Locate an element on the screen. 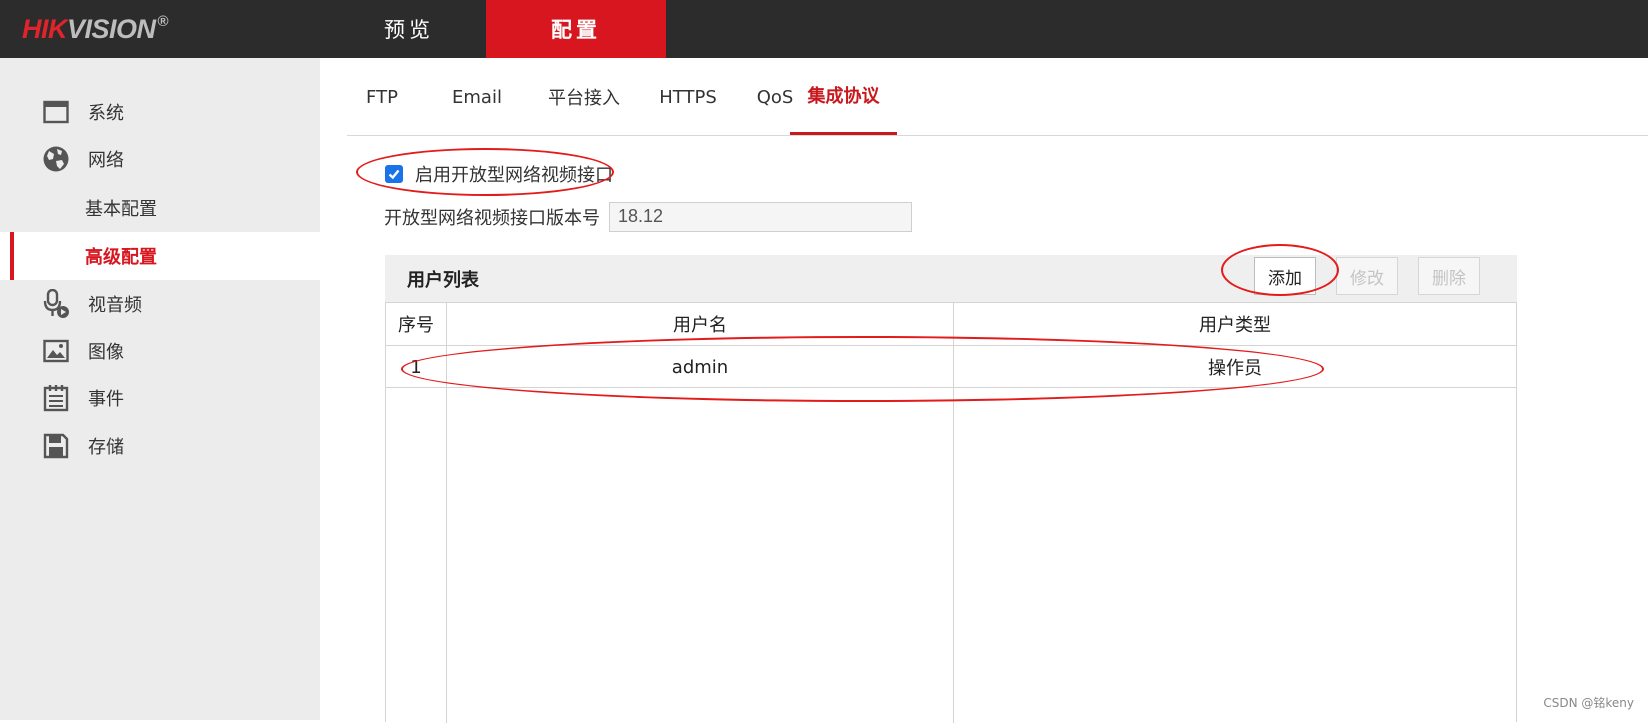  nav-preview-tab: 预览 is located at coordinates (409, 29).